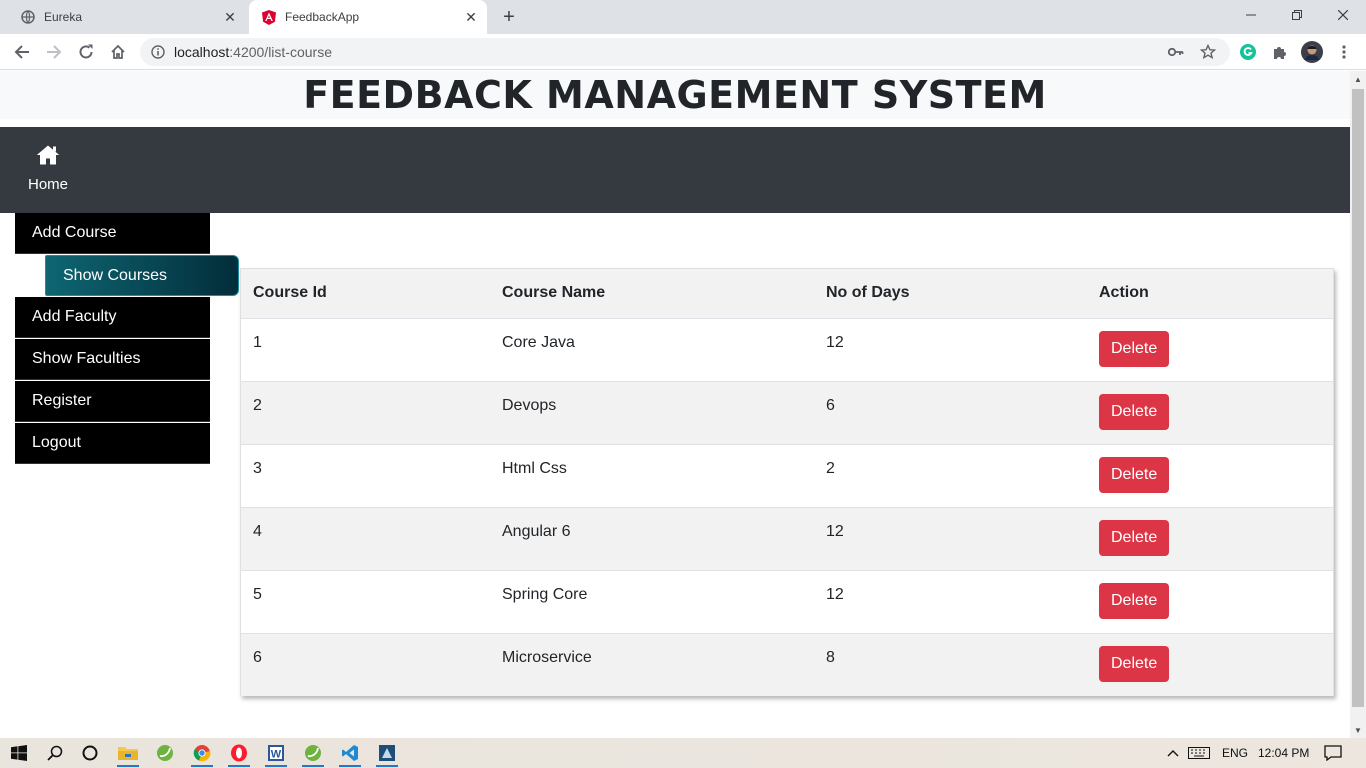 Image resolution: width=1366 pixels, height=768 pixels. I want to click on table-row: 1 Core Java 12 Delete, so click(787, 349).